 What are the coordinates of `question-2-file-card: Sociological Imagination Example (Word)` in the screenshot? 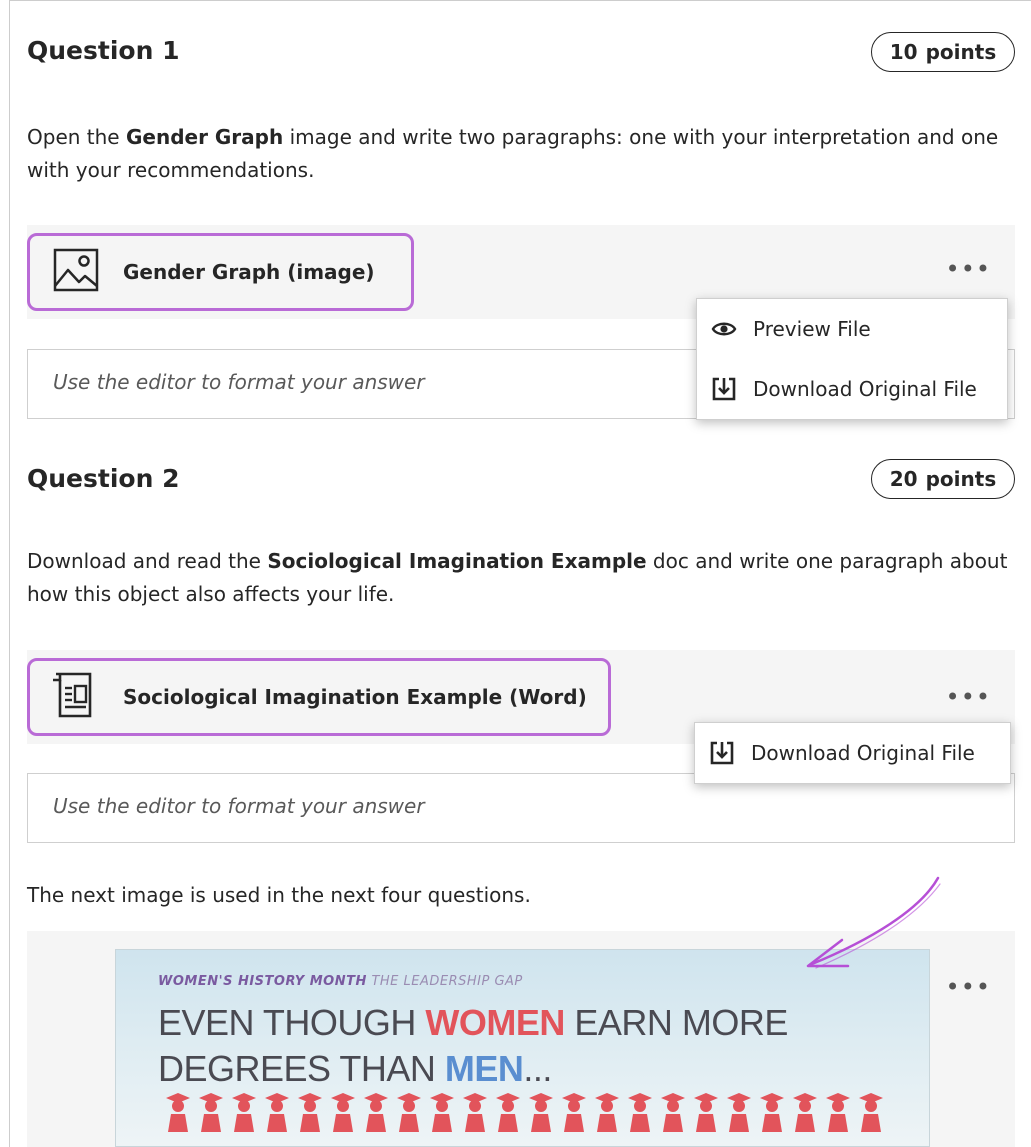 It's located at (319, 697).